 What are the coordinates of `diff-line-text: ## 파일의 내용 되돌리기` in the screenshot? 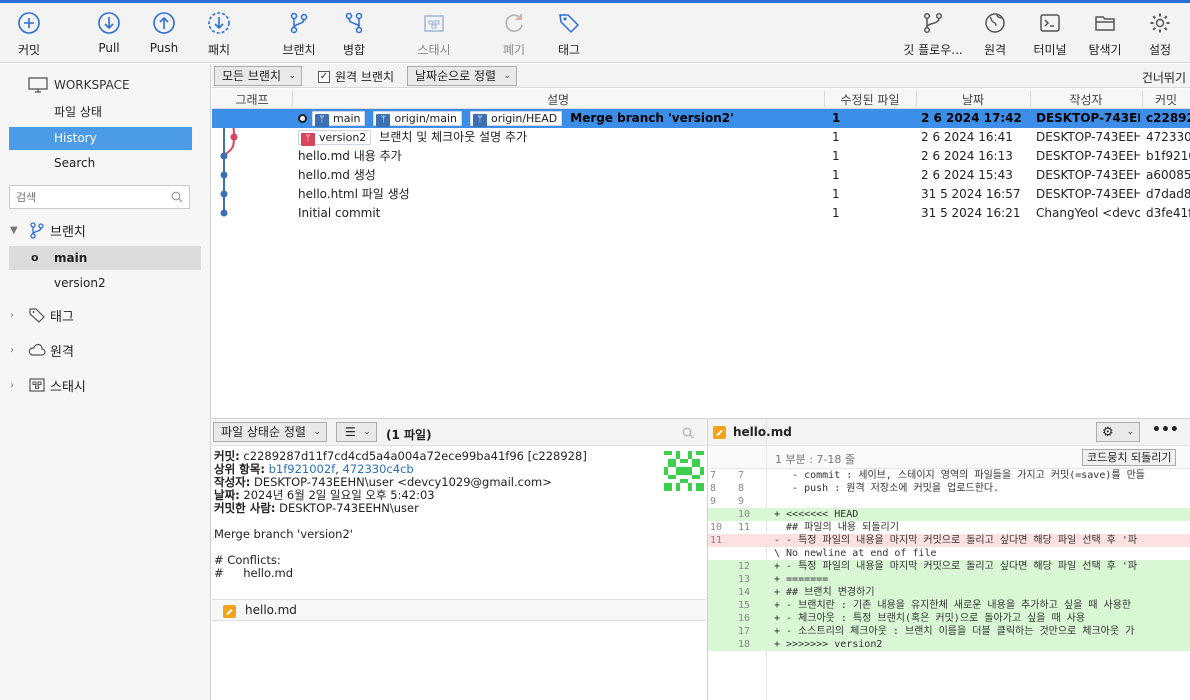 It's located at (836, 527).